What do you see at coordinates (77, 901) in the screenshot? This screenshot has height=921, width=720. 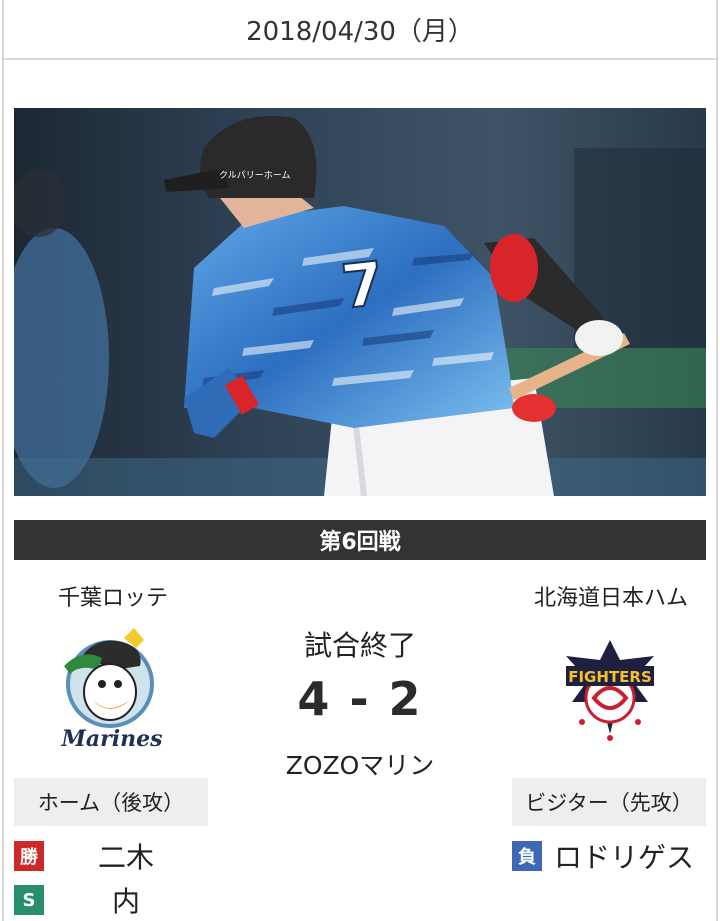 I see `home-save-pitcher: S 内` at bounding box center [77, 901].